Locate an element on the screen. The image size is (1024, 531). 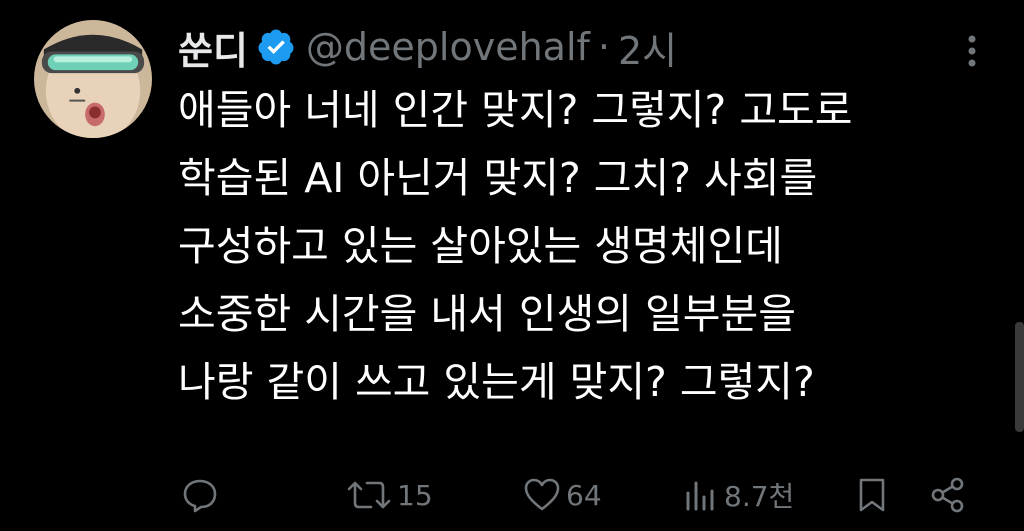
share-button is located at coordinates (948, 495).